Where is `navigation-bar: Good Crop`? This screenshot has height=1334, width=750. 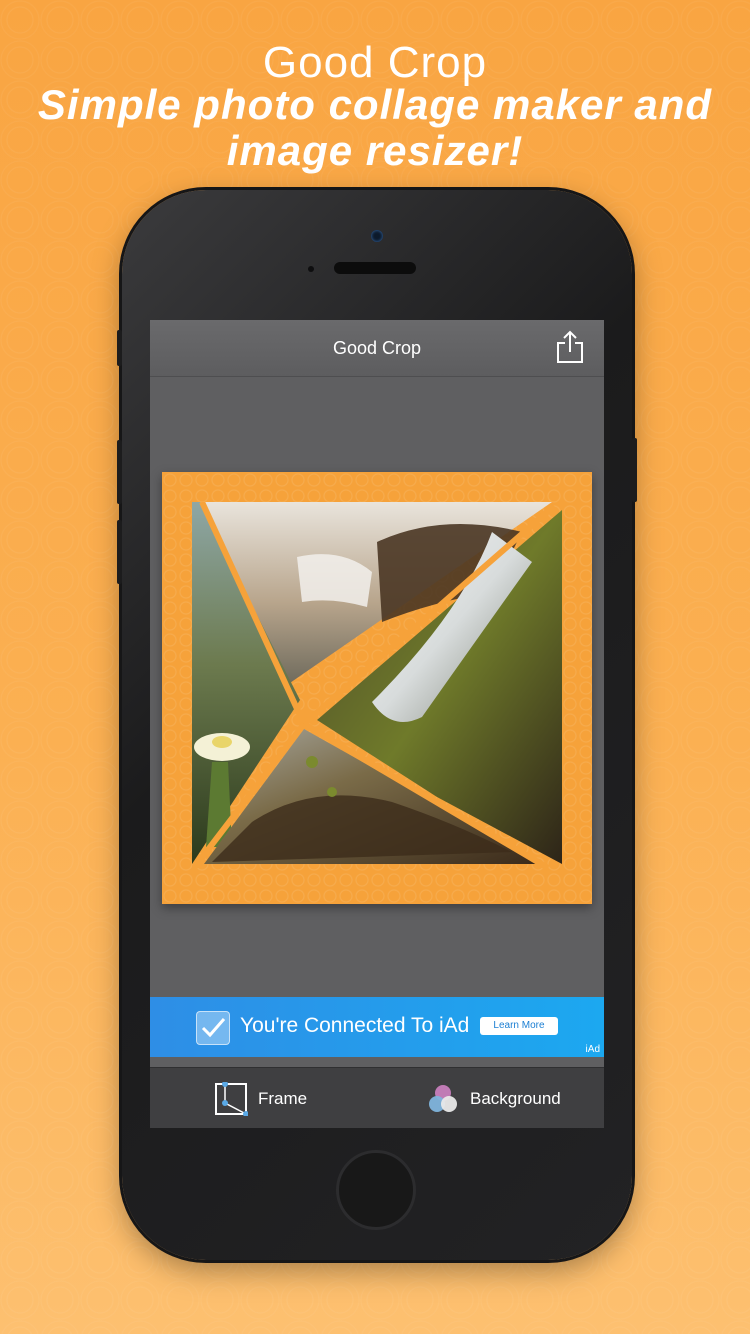 navigation-bar: Good Crop is located at coordinates (377, 348).